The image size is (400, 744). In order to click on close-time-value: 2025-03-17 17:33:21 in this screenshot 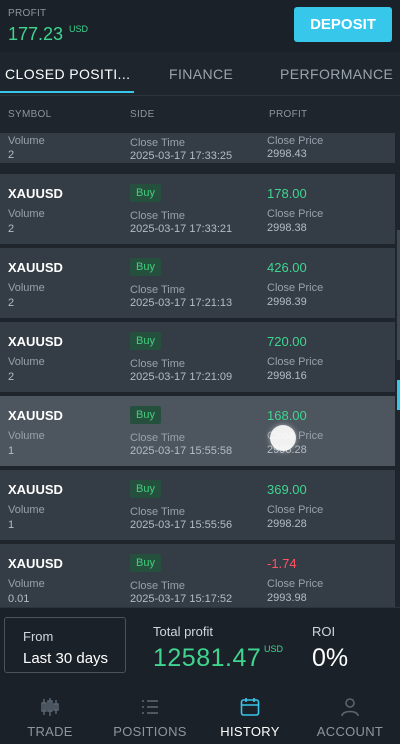, I will do `click(181, 229)`.